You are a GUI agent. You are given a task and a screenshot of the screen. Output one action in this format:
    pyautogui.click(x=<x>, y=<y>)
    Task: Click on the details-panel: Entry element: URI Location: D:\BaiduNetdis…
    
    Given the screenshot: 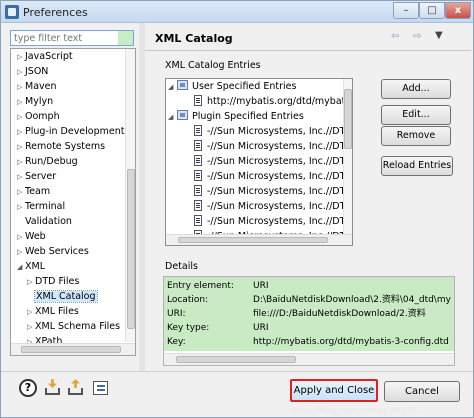 What is the action you would take?
    pyautogui.click(x=309, y=321)
    